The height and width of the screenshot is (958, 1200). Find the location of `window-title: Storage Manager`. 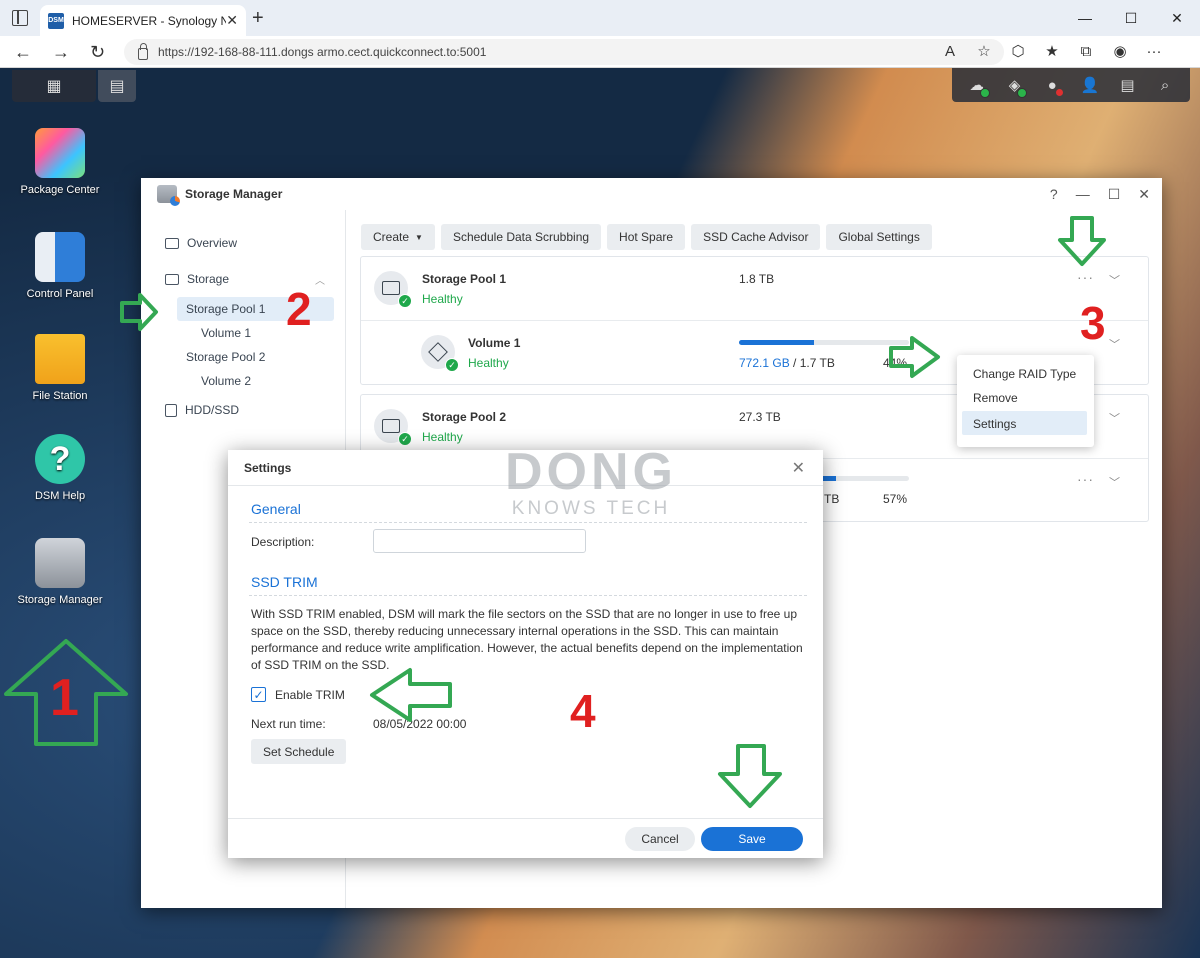

window-title: Storage Manager is located at coordinates (234, 194).